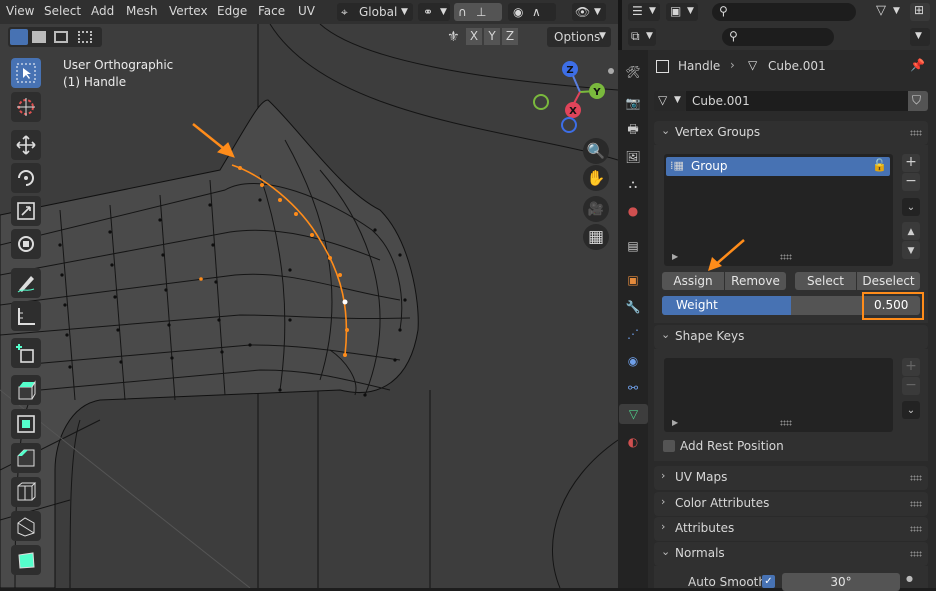 The image size is (936, 591). Describe the element at coordinates (784, 12) in the screenshot. I see `outliner-search-input: ⚲` at that location.